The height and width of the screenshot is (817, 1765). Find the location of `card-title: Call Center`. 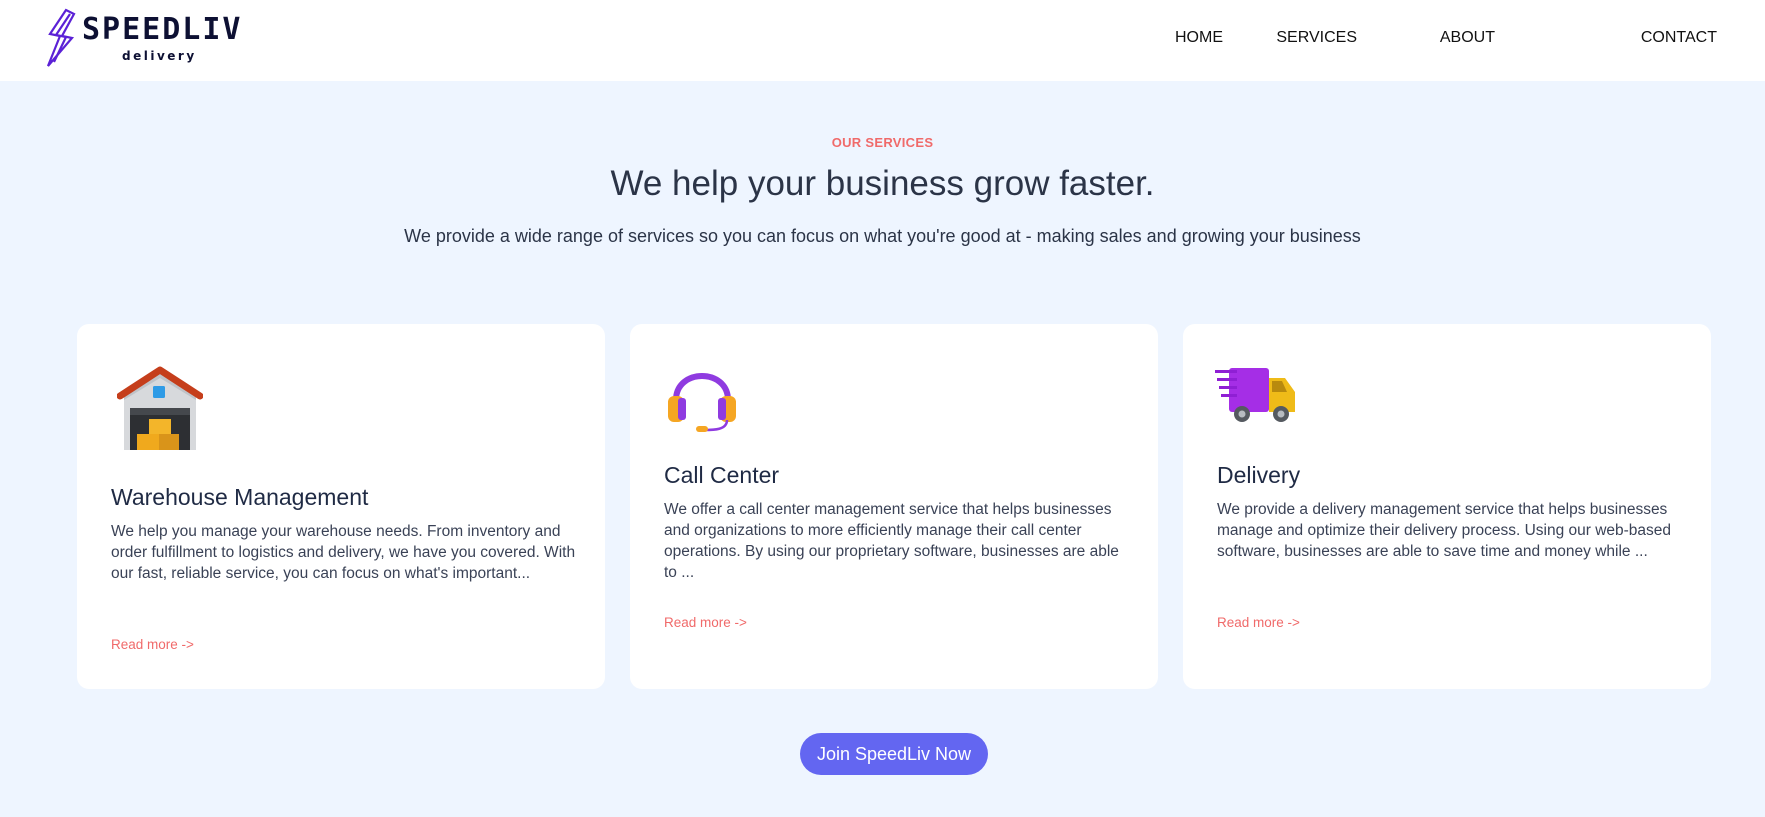

card-title: Call Center is located at coordinates (722, 475).